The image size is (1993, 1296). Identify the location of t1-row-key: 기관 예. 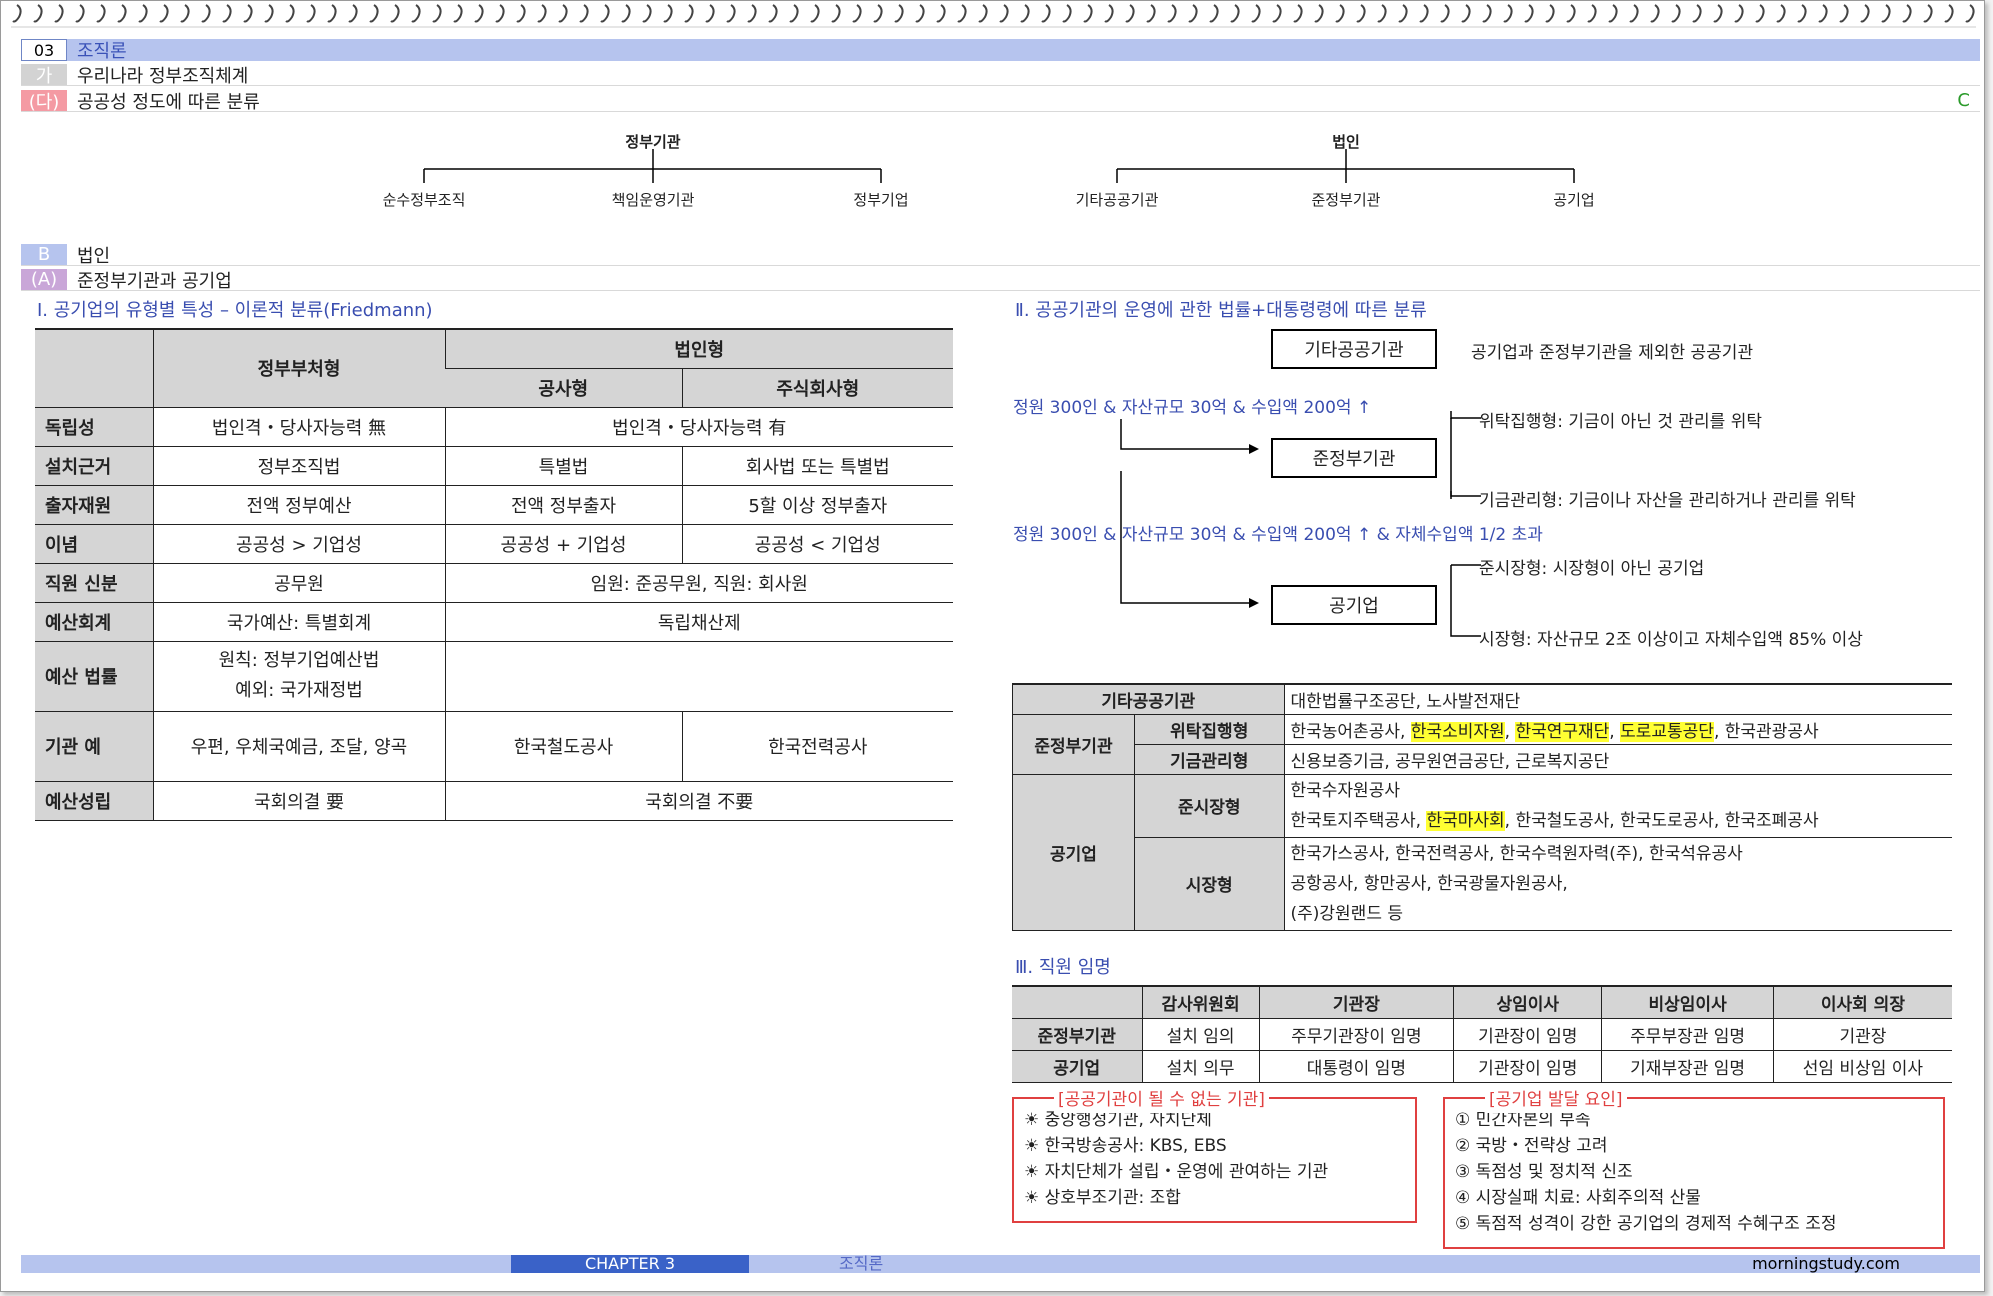
(94, 746).